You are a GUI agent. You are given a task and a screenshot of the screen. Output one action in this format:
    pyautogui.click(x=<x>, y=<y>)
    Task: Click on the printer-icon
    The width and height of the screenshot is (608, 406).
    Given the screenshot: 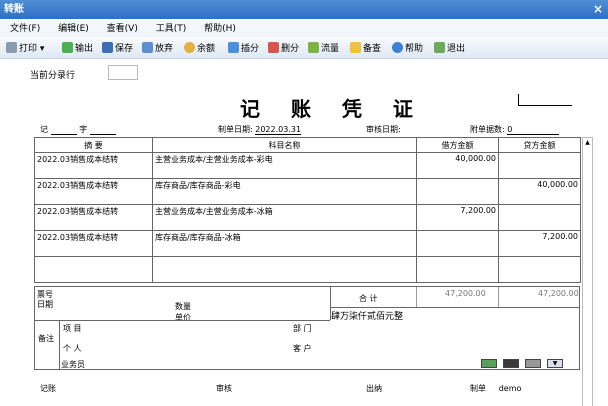 What is the action you would take?
    pyautogui.click(x=11, y=47)
    